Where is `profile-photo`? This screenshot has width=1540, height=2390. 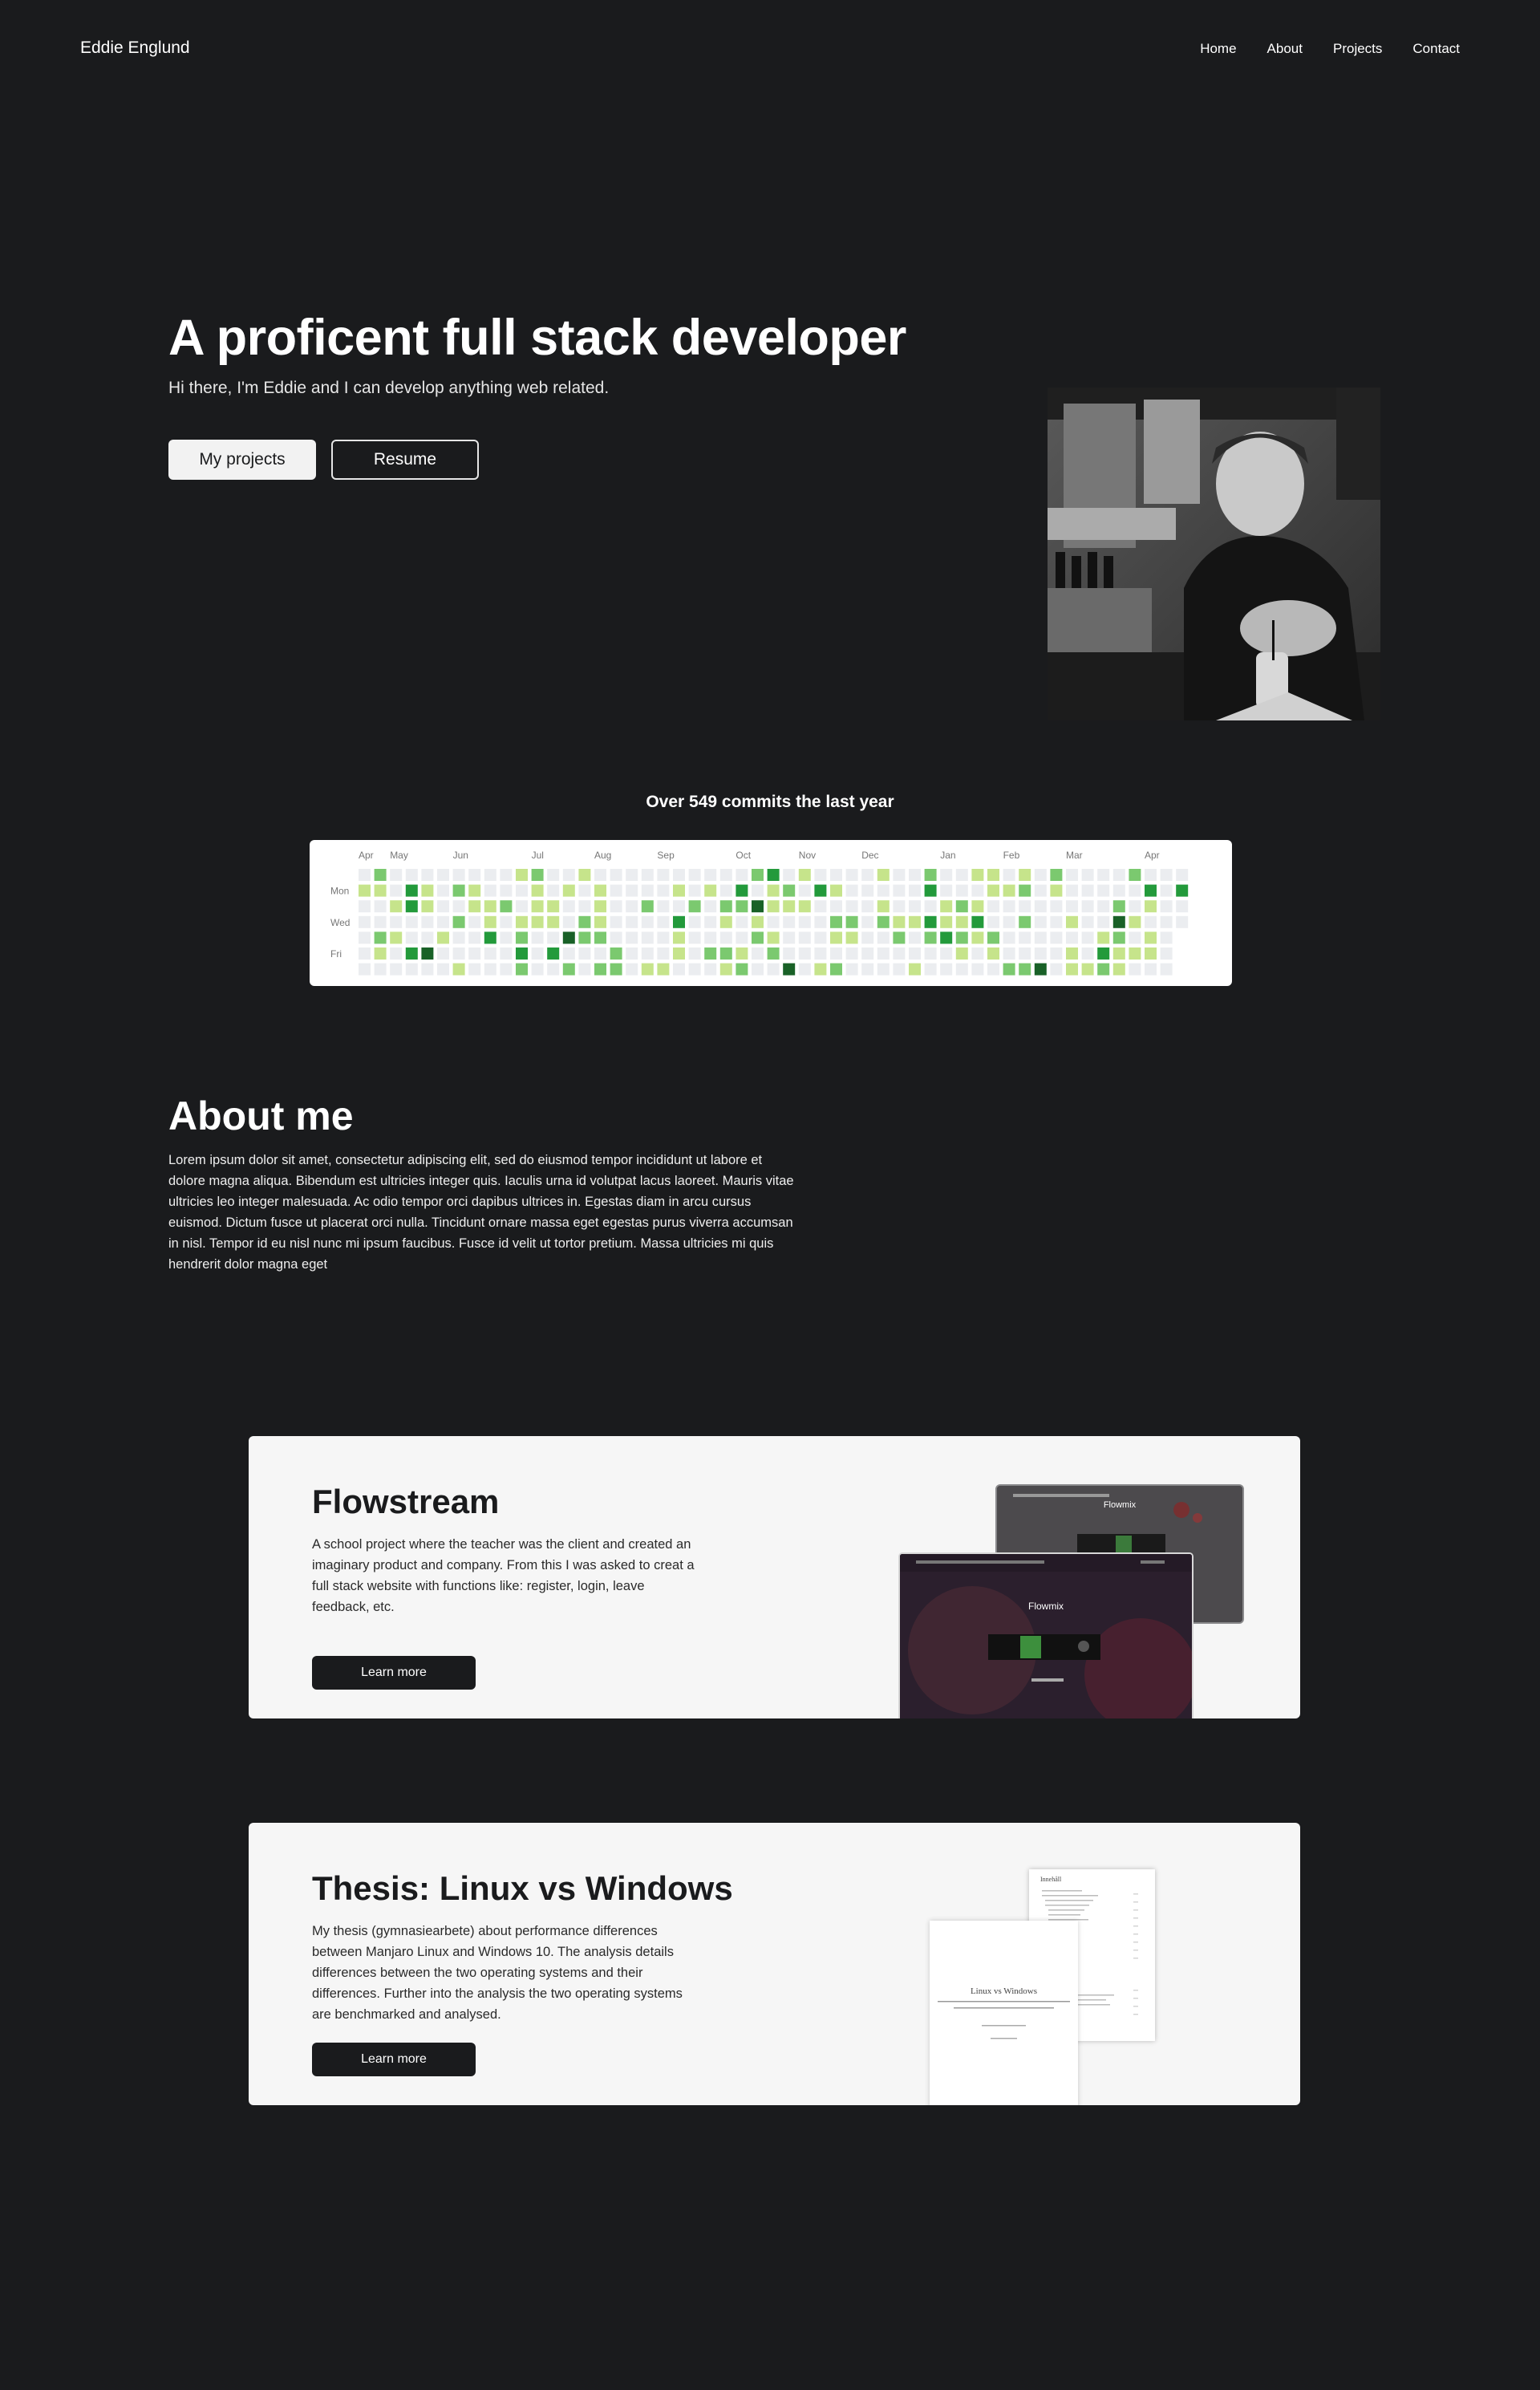
profile-photo is located at coordinates (1214, 554).